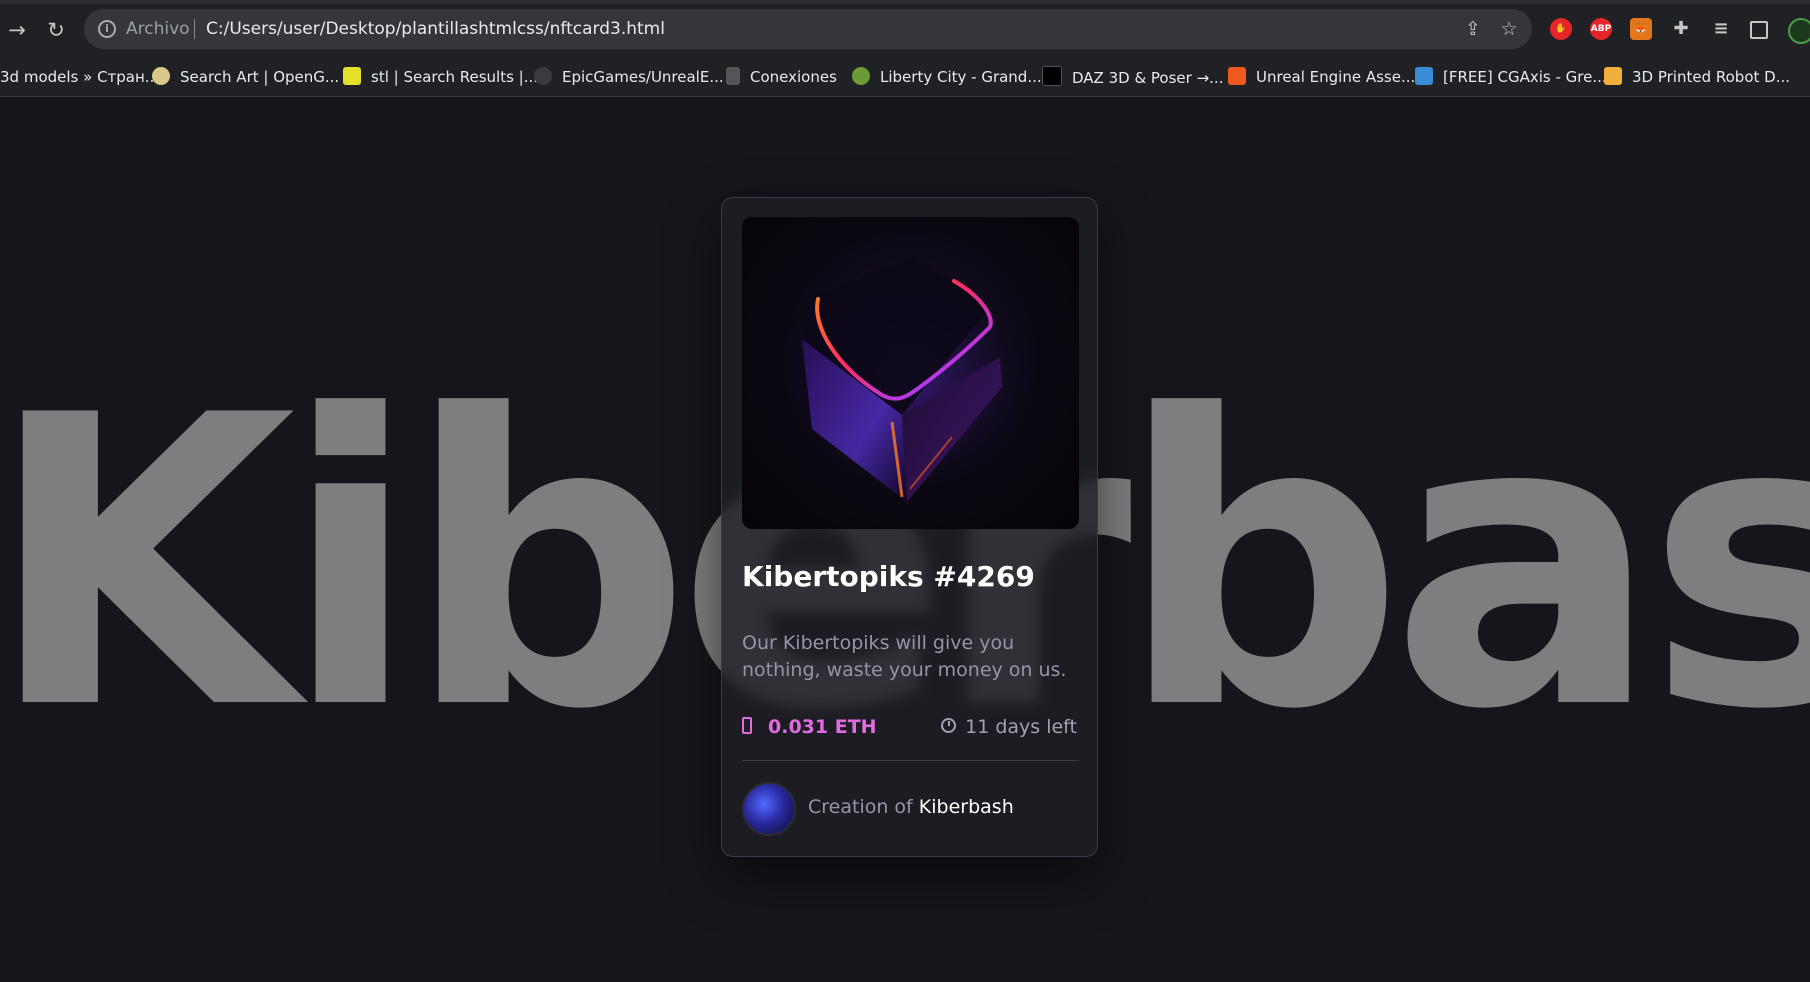 The width and height of the screenshot is (1810, 982). What do you see at coordinates (1759, 30) in the screenshot?
I see `side-panel-icon` at bounding box center [1759, 30].